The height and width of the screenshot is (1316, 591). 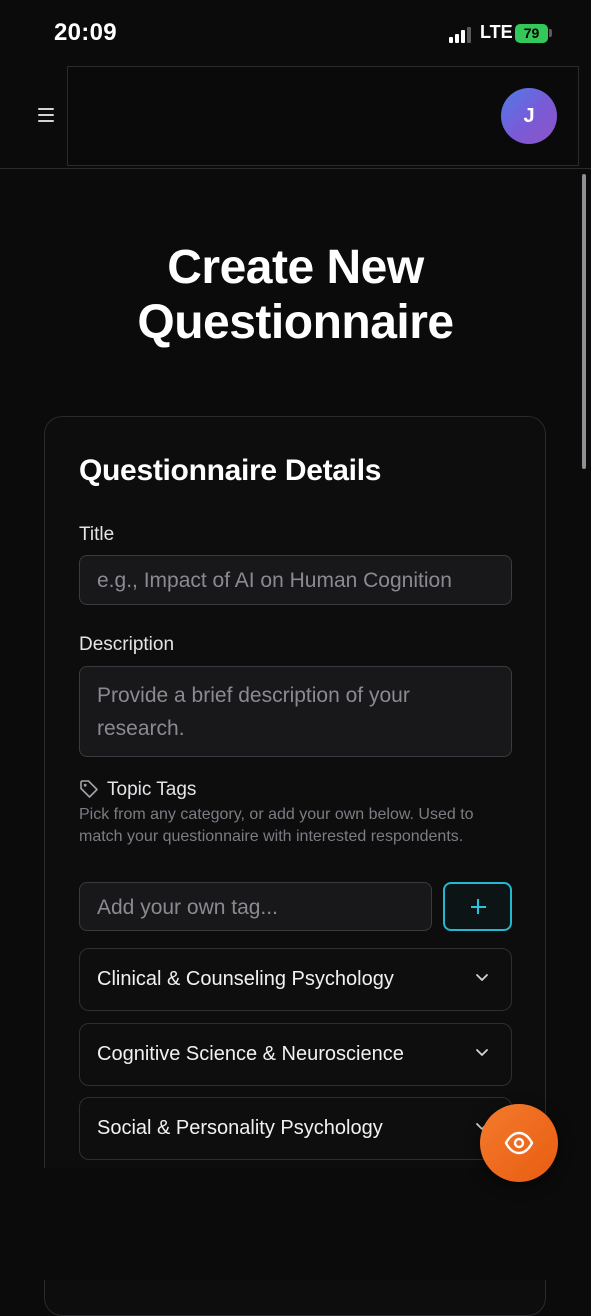 I want to click on topic-tags-label: Topic Tags, so click(x=152, y=789).